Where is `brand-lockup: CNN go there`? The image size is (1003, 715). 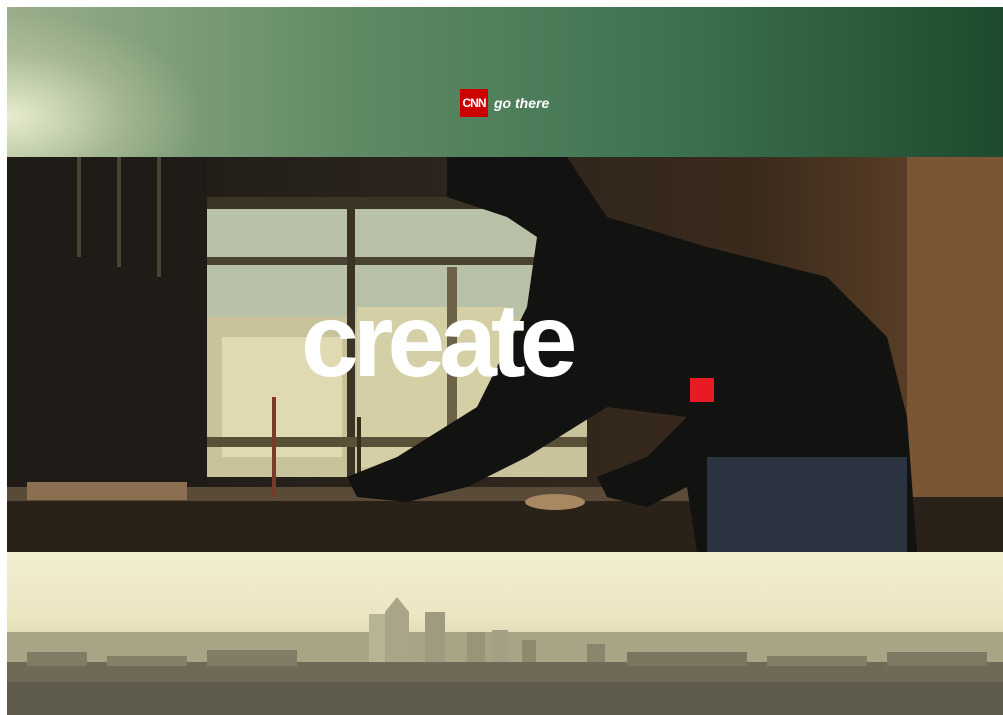
brand-lockup: CNN go there is located at coordinates (504, 103).